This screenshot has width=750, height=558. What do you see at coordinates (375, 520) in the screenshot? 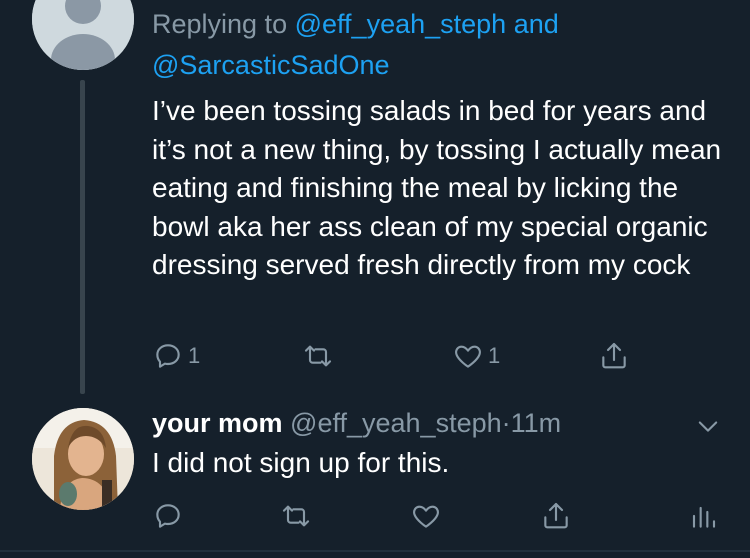
I see `tweet-actions` at bounding box center [375, 520].